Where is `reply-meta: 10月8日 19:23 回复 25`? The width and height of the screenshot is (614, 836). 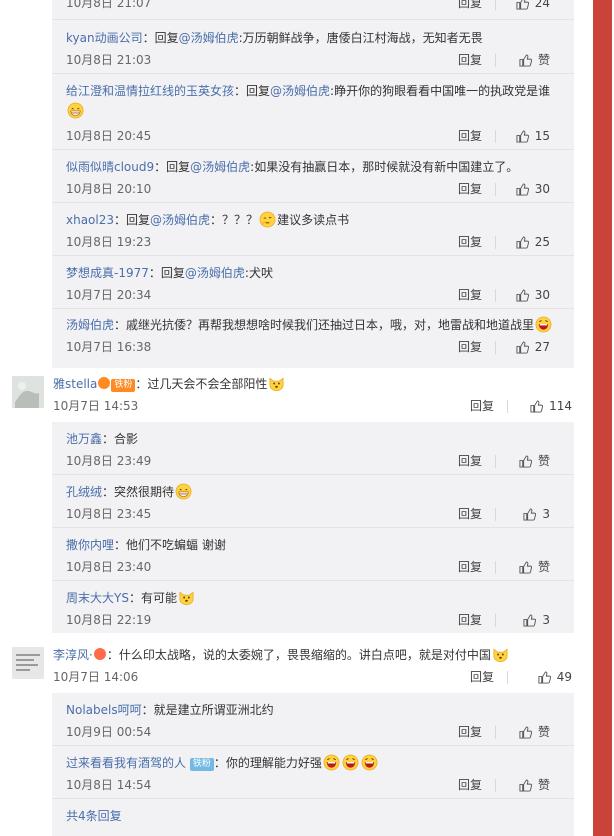 reply-meta: 10月8日 19:23 回复 25 is located at coordinates (315, 242).